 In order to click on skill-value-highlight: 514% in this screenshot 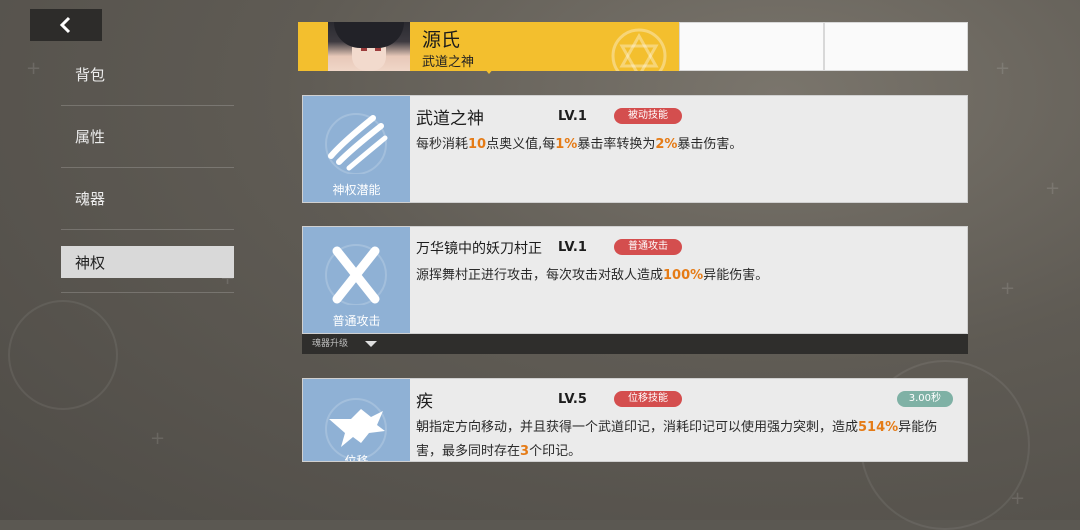, I will do `click(878, 427)`.